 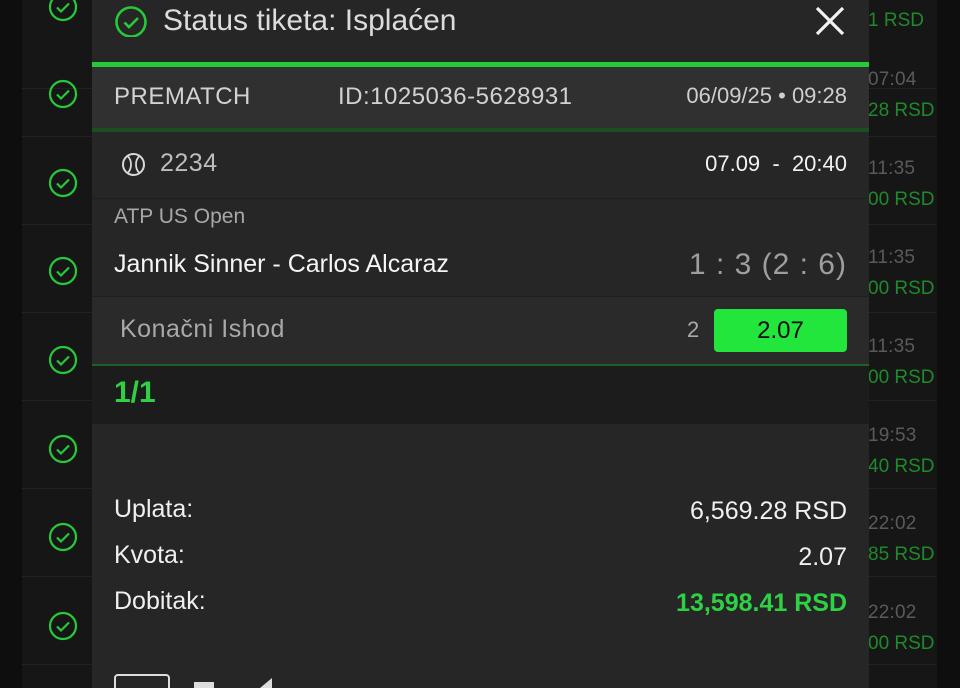 I want to click on market-name: Konačni Ishod, so click(x=202, y=329).